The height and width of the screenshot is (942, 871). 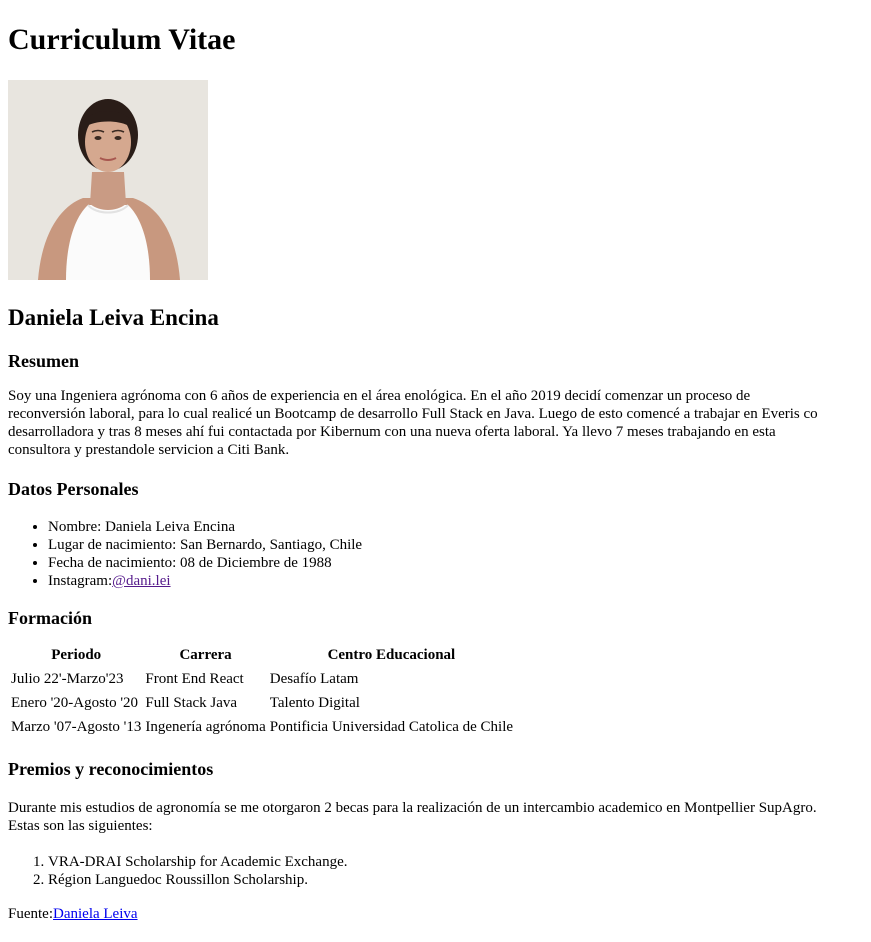 I want to click on instagram-link: @dani.lei, so click(x=141, y=581).